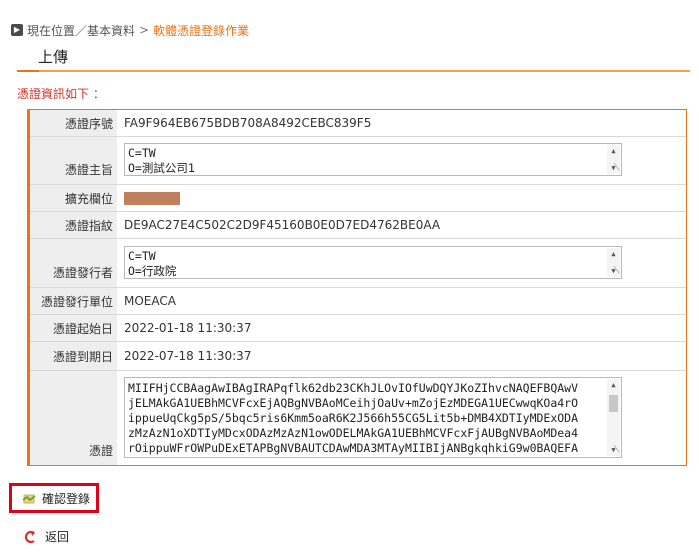  What do you see at coordinates (373, 159) in the screenshot?
I see `subject-textarea: C=TW O=測試公司1 ▲ ▼ ⃥` at bounding box center [373, 159].